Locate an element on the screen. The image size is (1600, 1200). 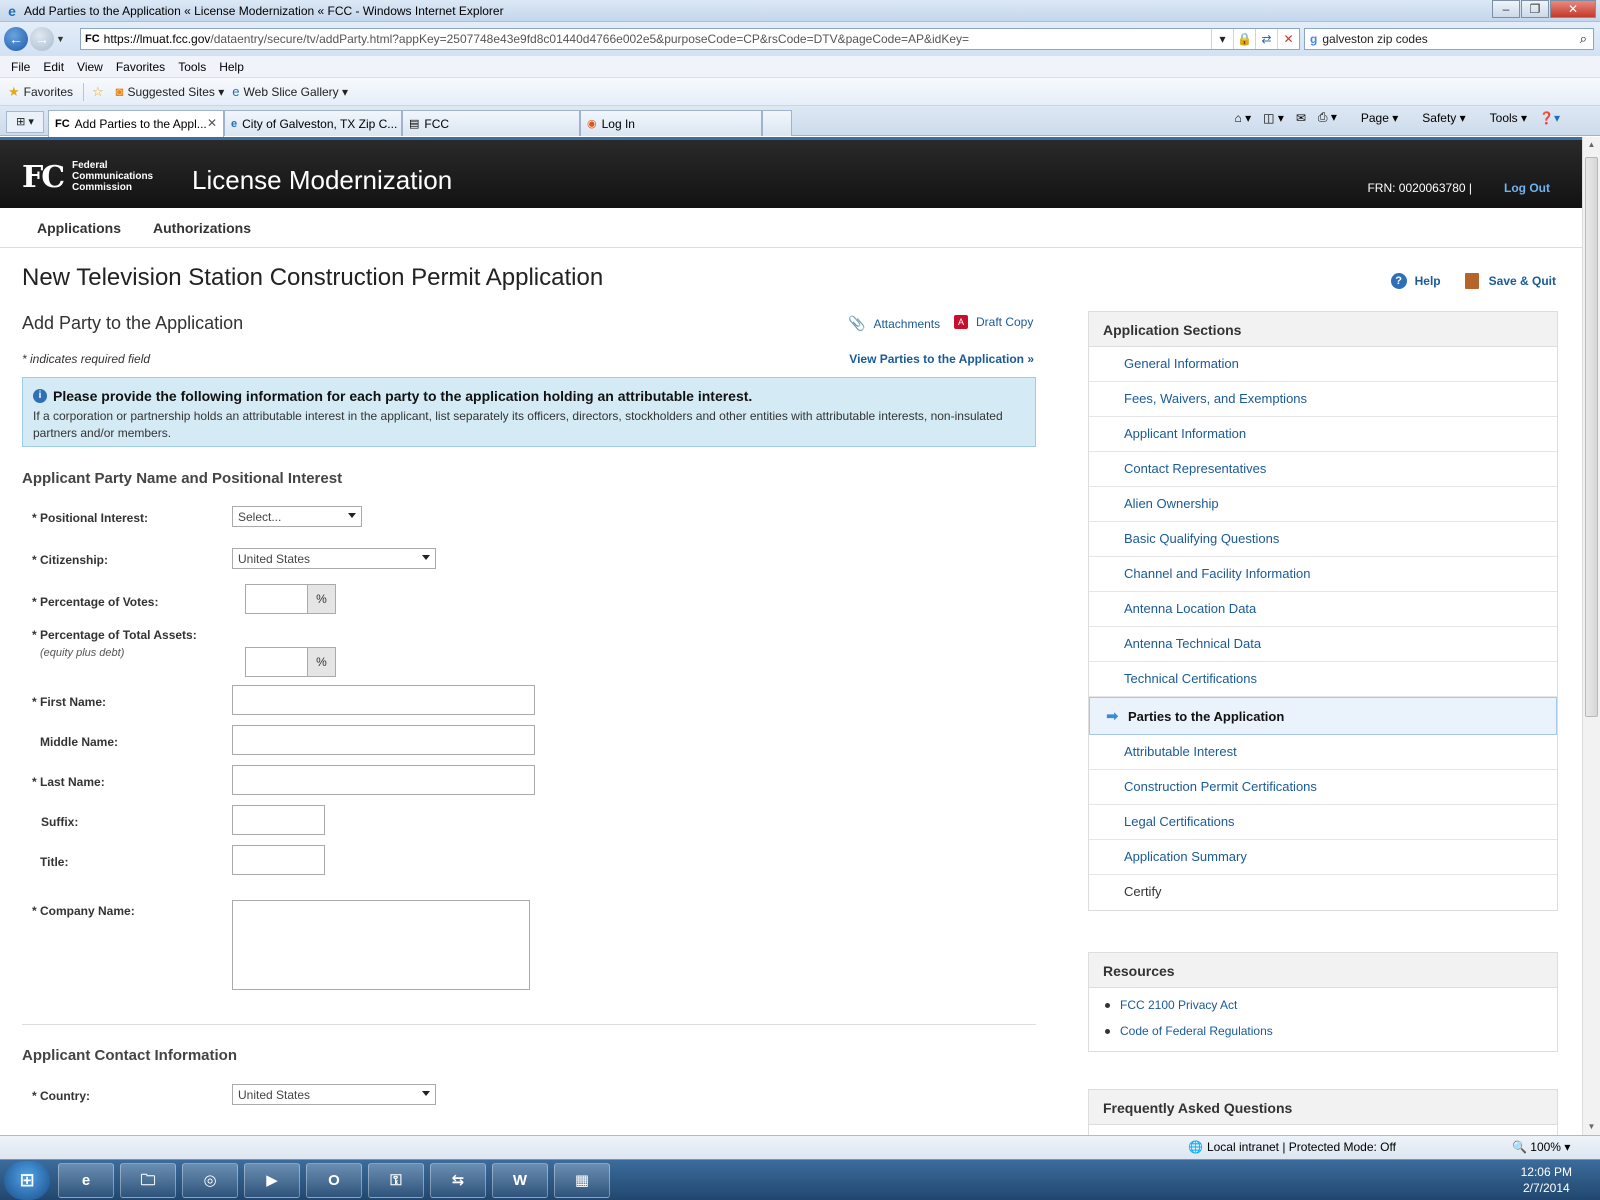
view-parties-link: View Parties to the Application » is located at coordinates (941, 359).